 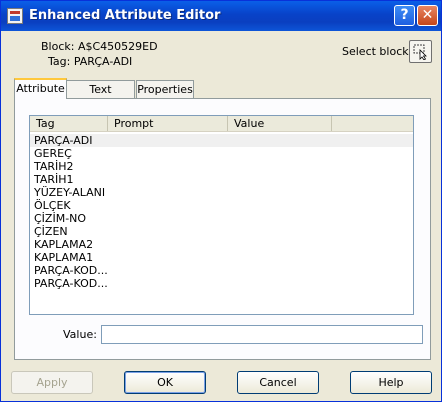 I want to click on table-row: TARİH1, so click(x=221, y=179).